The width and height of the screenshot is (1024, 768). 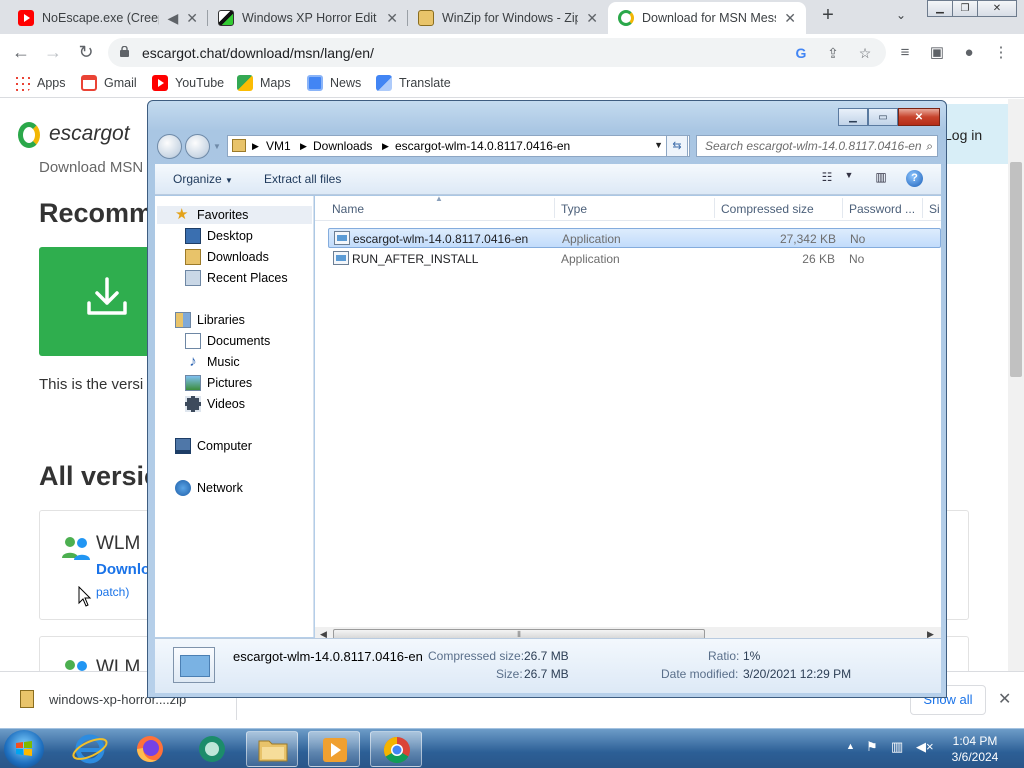 What do you see at coordinates (658, 145) in the screenshot?
I see `address-dropdown-icon: ▼` at bounding box center [658, 145].